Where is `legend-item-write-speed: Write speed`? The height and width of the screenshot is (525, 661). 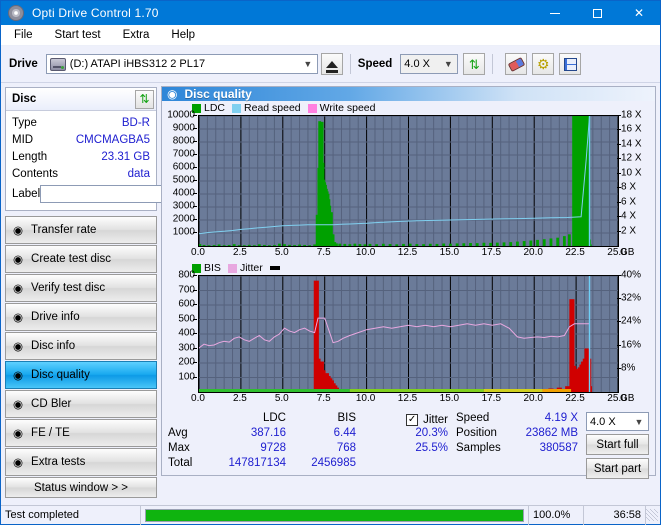
legend-item-write-speed: Write speed is located at coordinates (341, 108).